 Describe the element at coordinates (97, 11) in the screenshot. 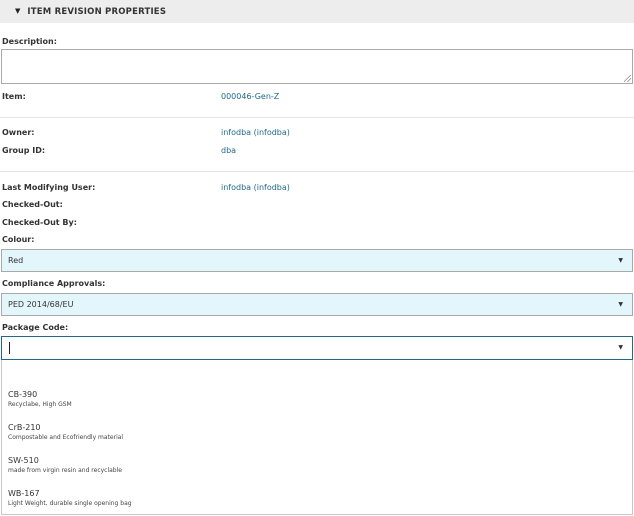

I see `section-title: ITEM REVISION PROPERTIES` at that location.